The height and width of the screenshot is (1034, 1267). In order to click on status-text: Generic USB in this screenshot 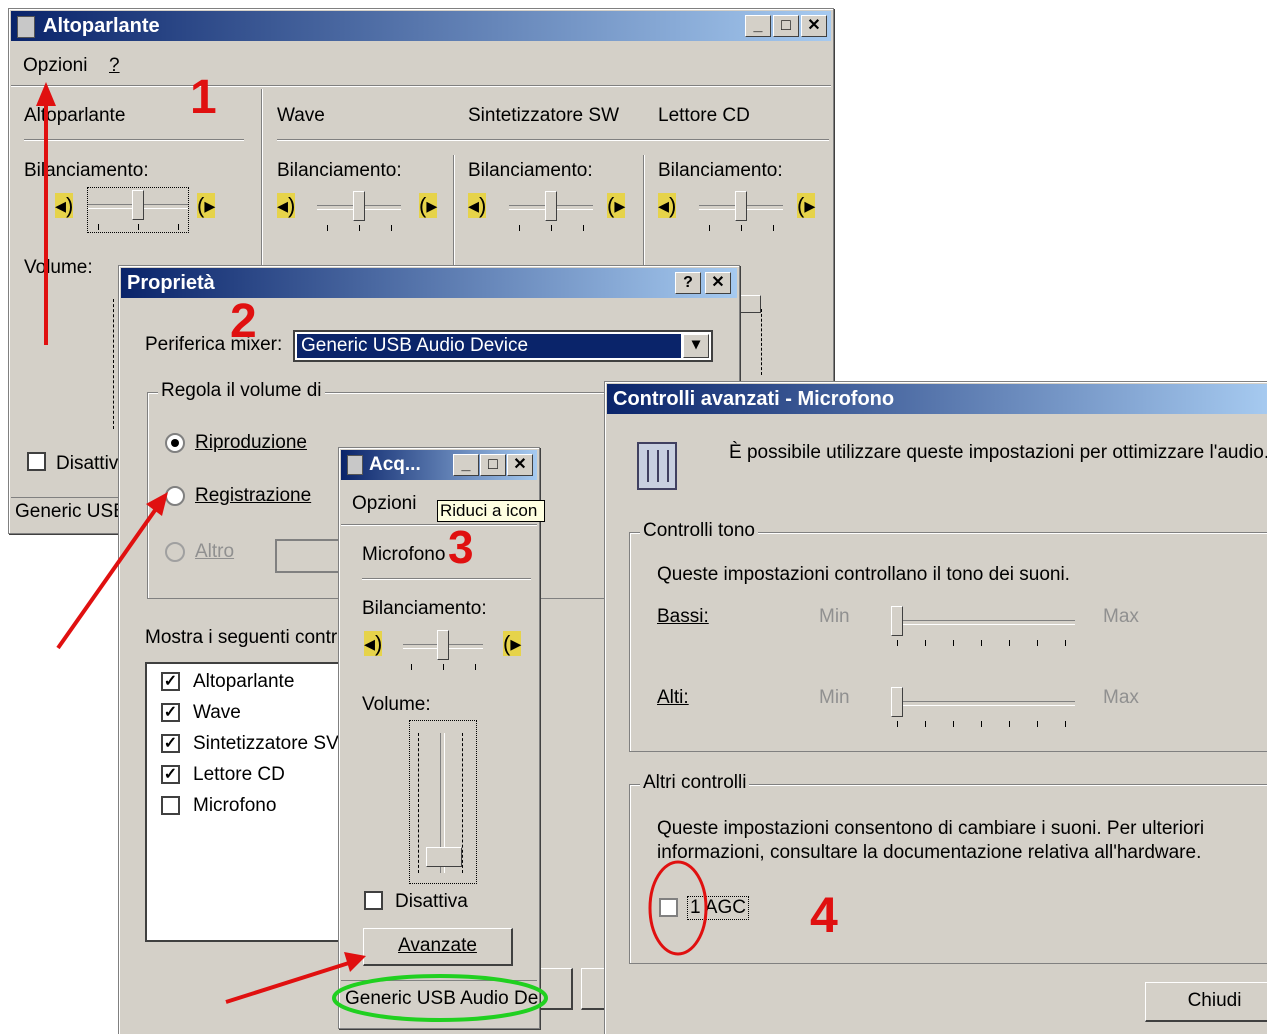, I will do `click(70, 511)`.